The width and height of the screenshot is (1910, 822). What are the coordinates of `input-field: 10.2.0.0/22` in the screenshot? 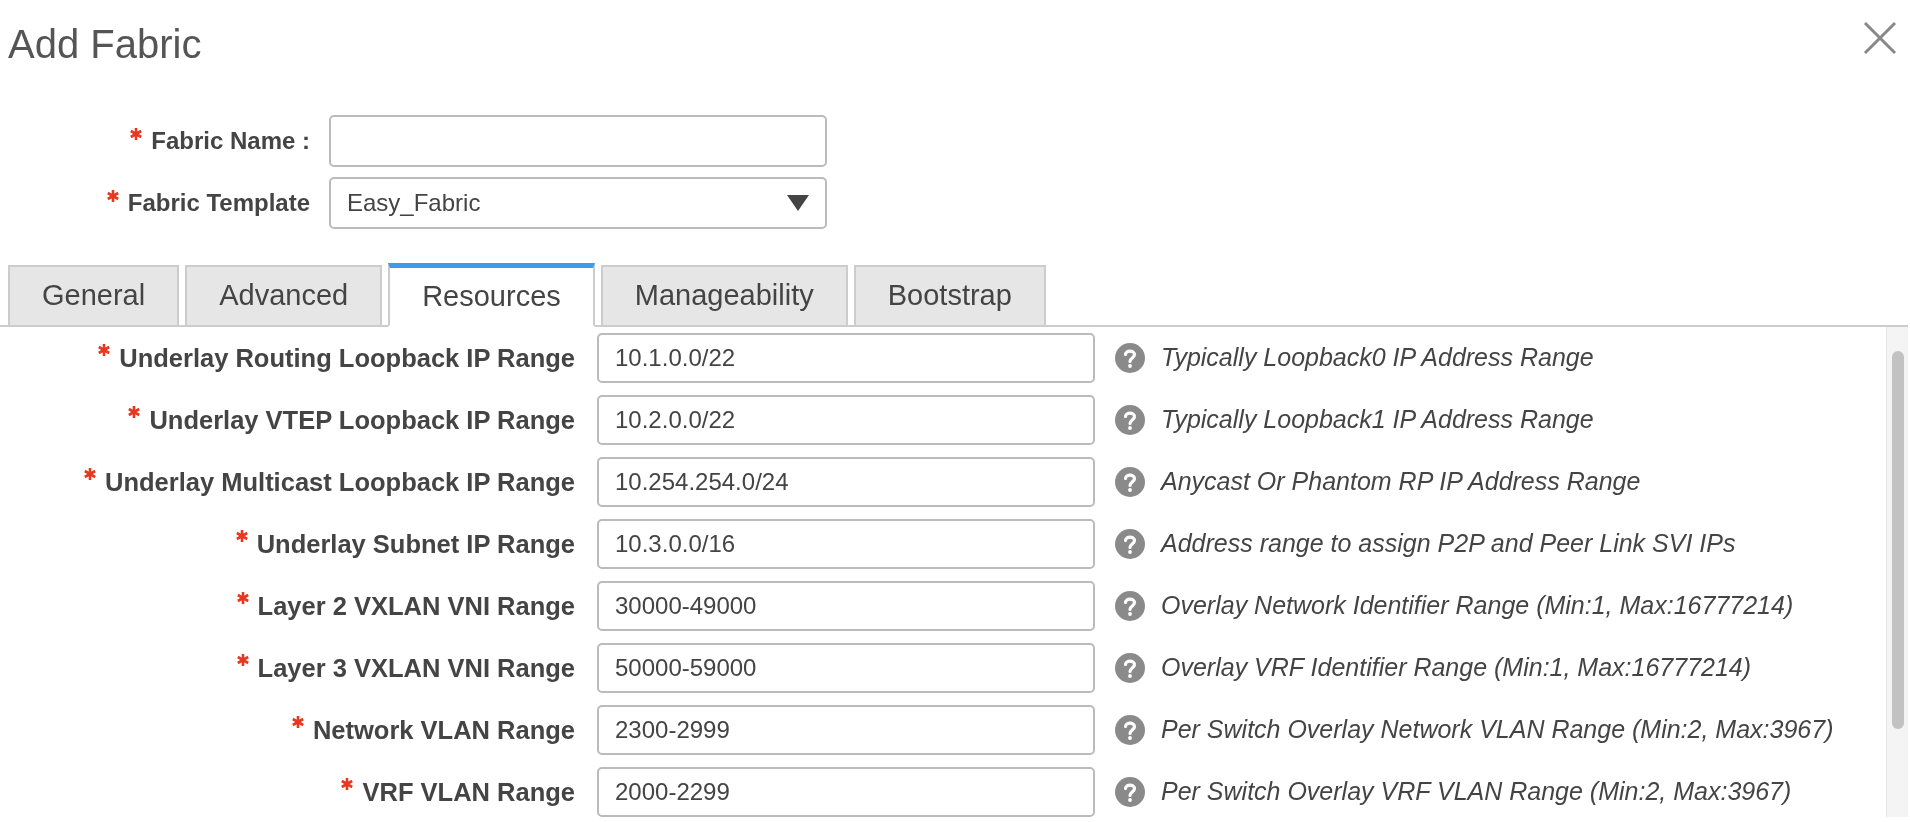 It's located at (846, 420).